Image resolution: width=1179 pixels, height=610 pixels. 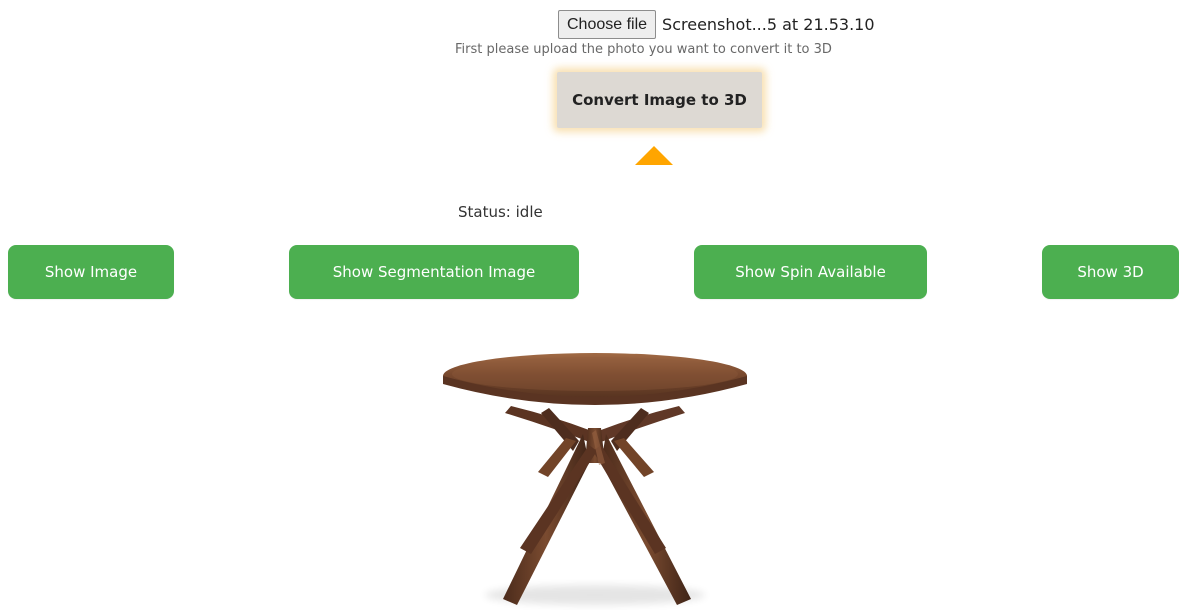 What do you see at coordinates (607, 24) in the screenshot?
I see `choose-file-button: Choose file` at bounding box center [607, 24].